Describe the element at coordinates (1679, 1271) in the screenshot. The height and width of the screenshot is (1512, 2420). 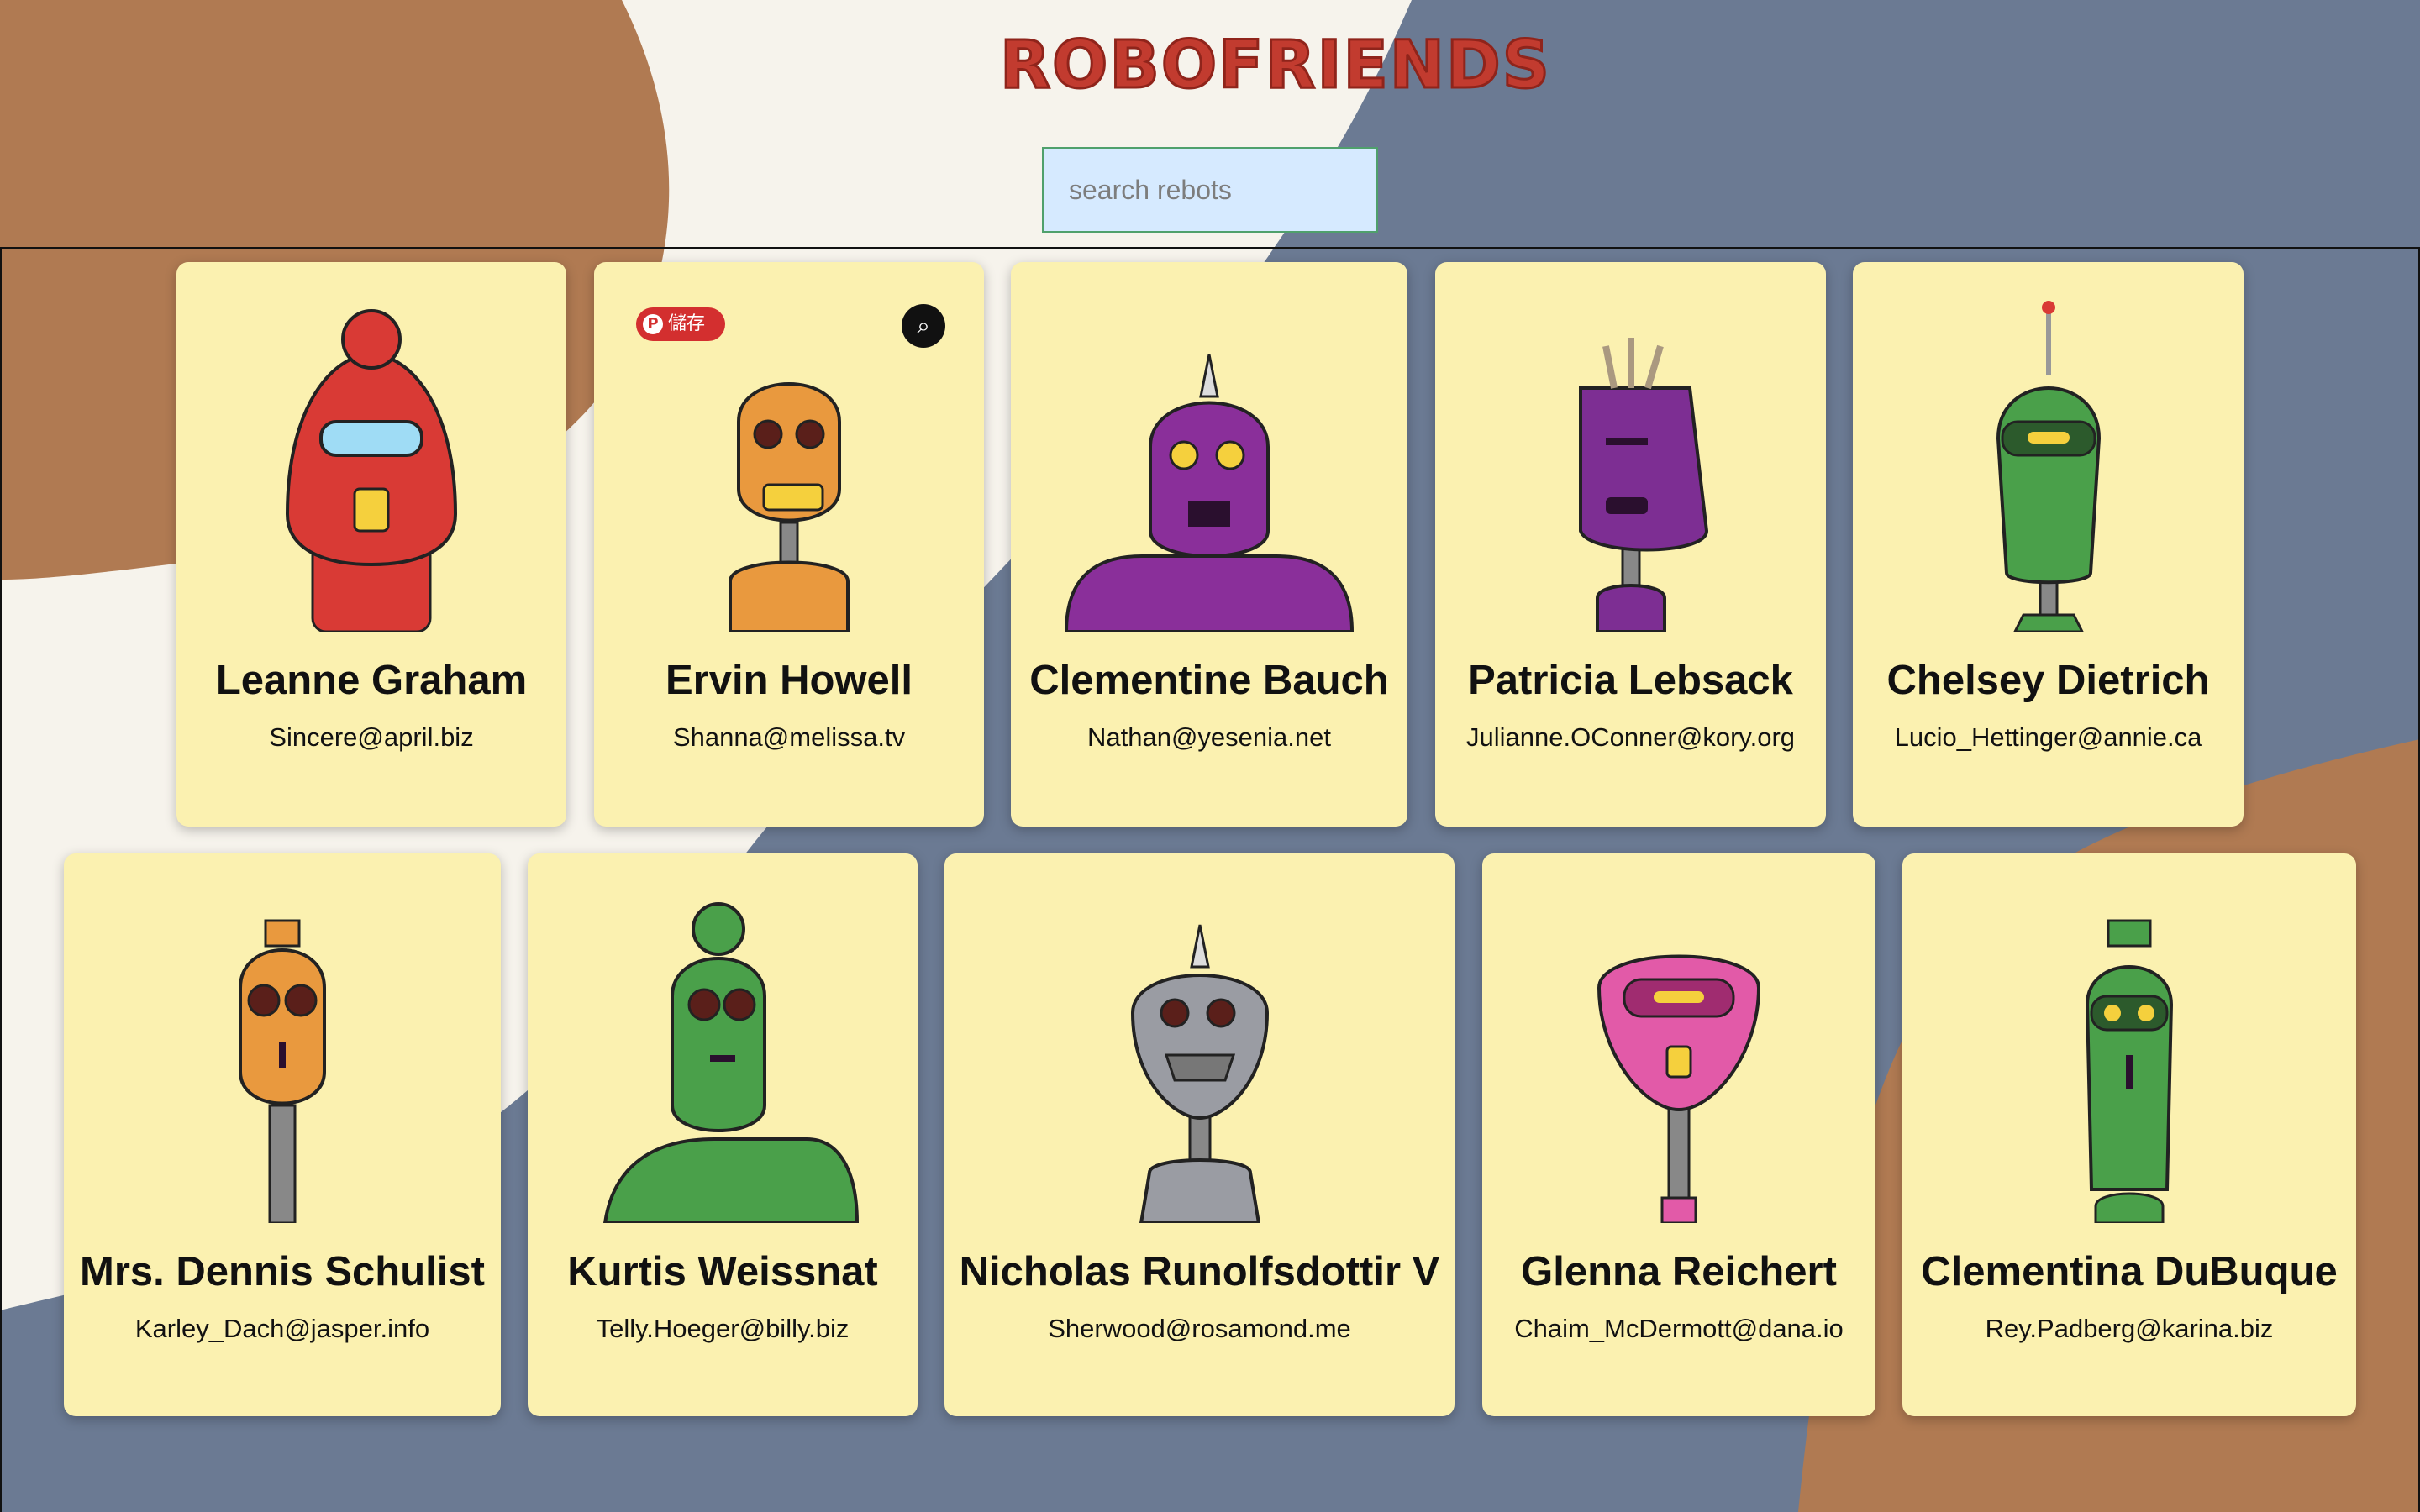
I see `robot-name: Glenna Reichert` at that location.